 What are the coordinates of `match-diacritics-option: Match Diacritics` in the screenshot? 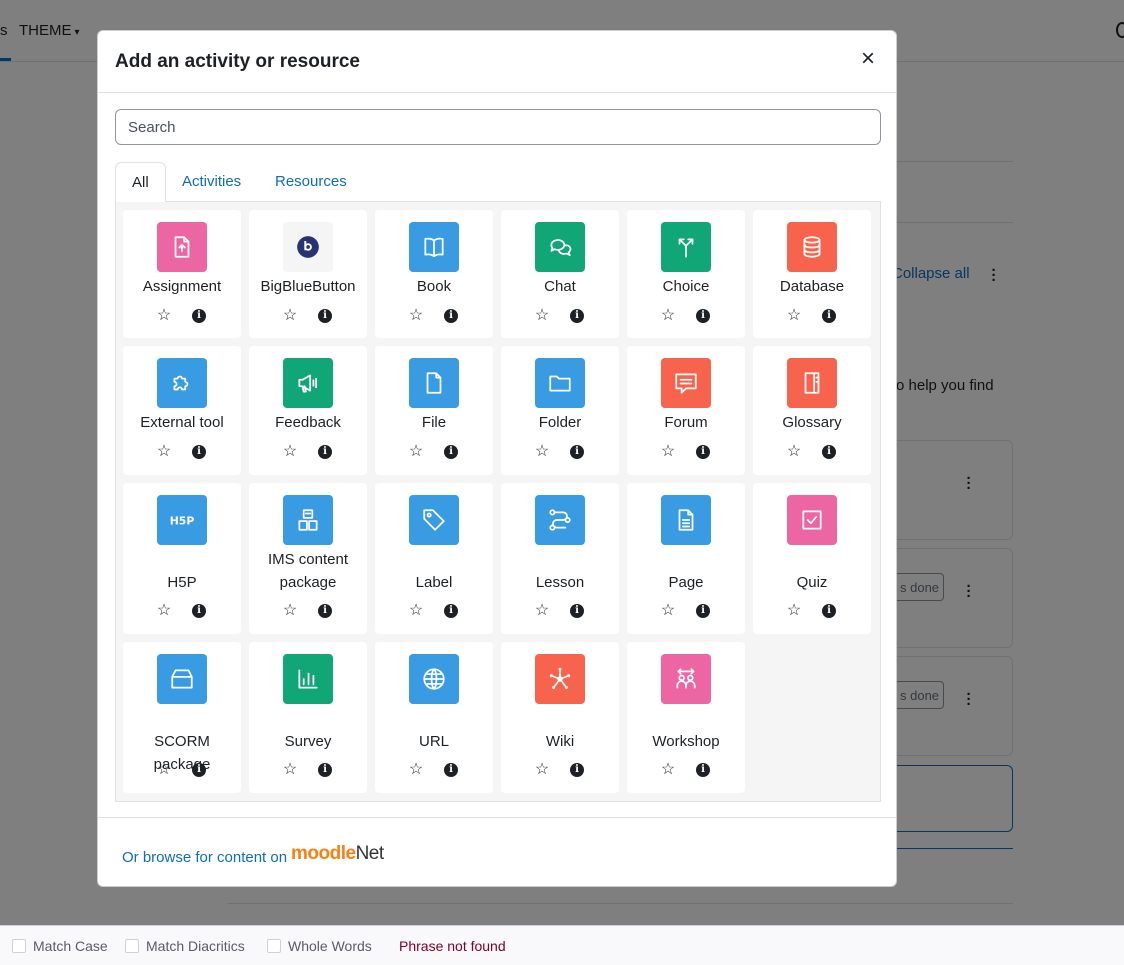 It's located at (185, 946).